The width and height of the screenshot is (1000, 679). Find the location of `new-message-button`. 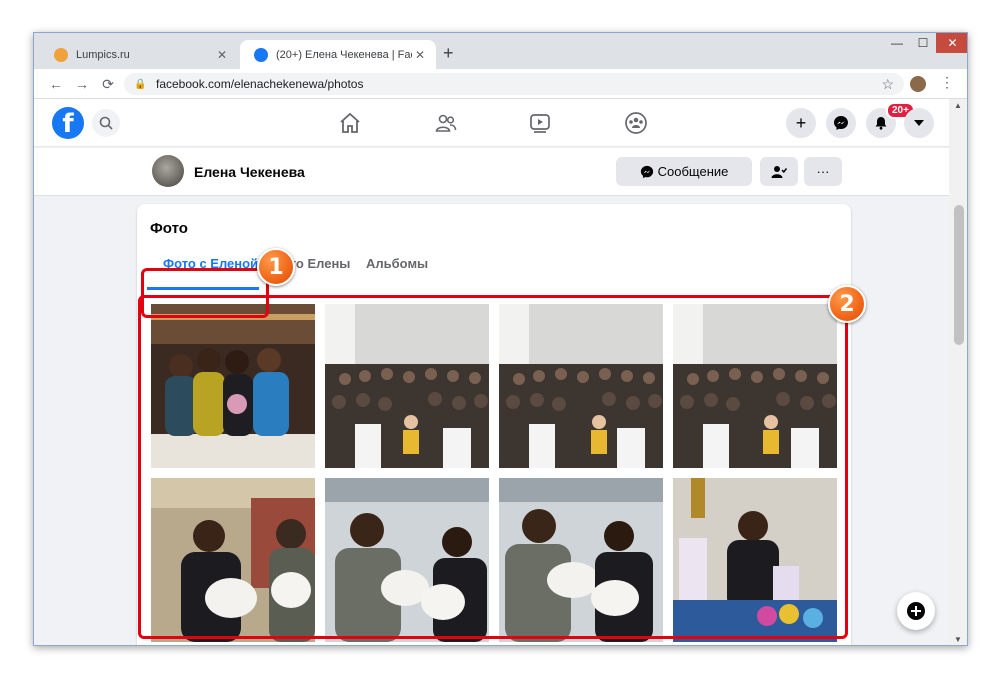

new-message-button is located at coordinates (916, 611).